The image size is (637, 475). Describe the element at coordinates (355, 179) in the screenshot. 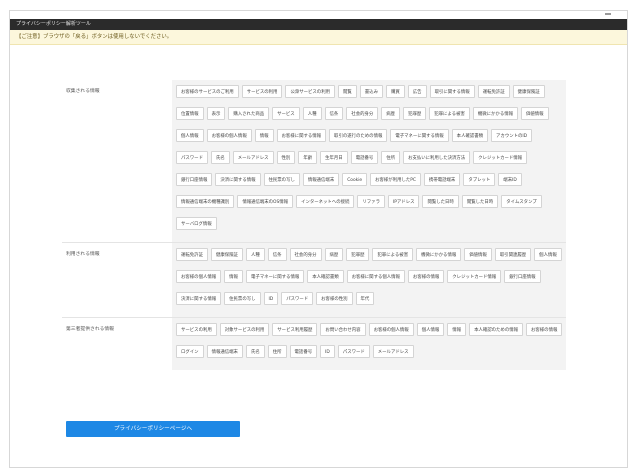

I see `info-tag: Cookie` at that location.